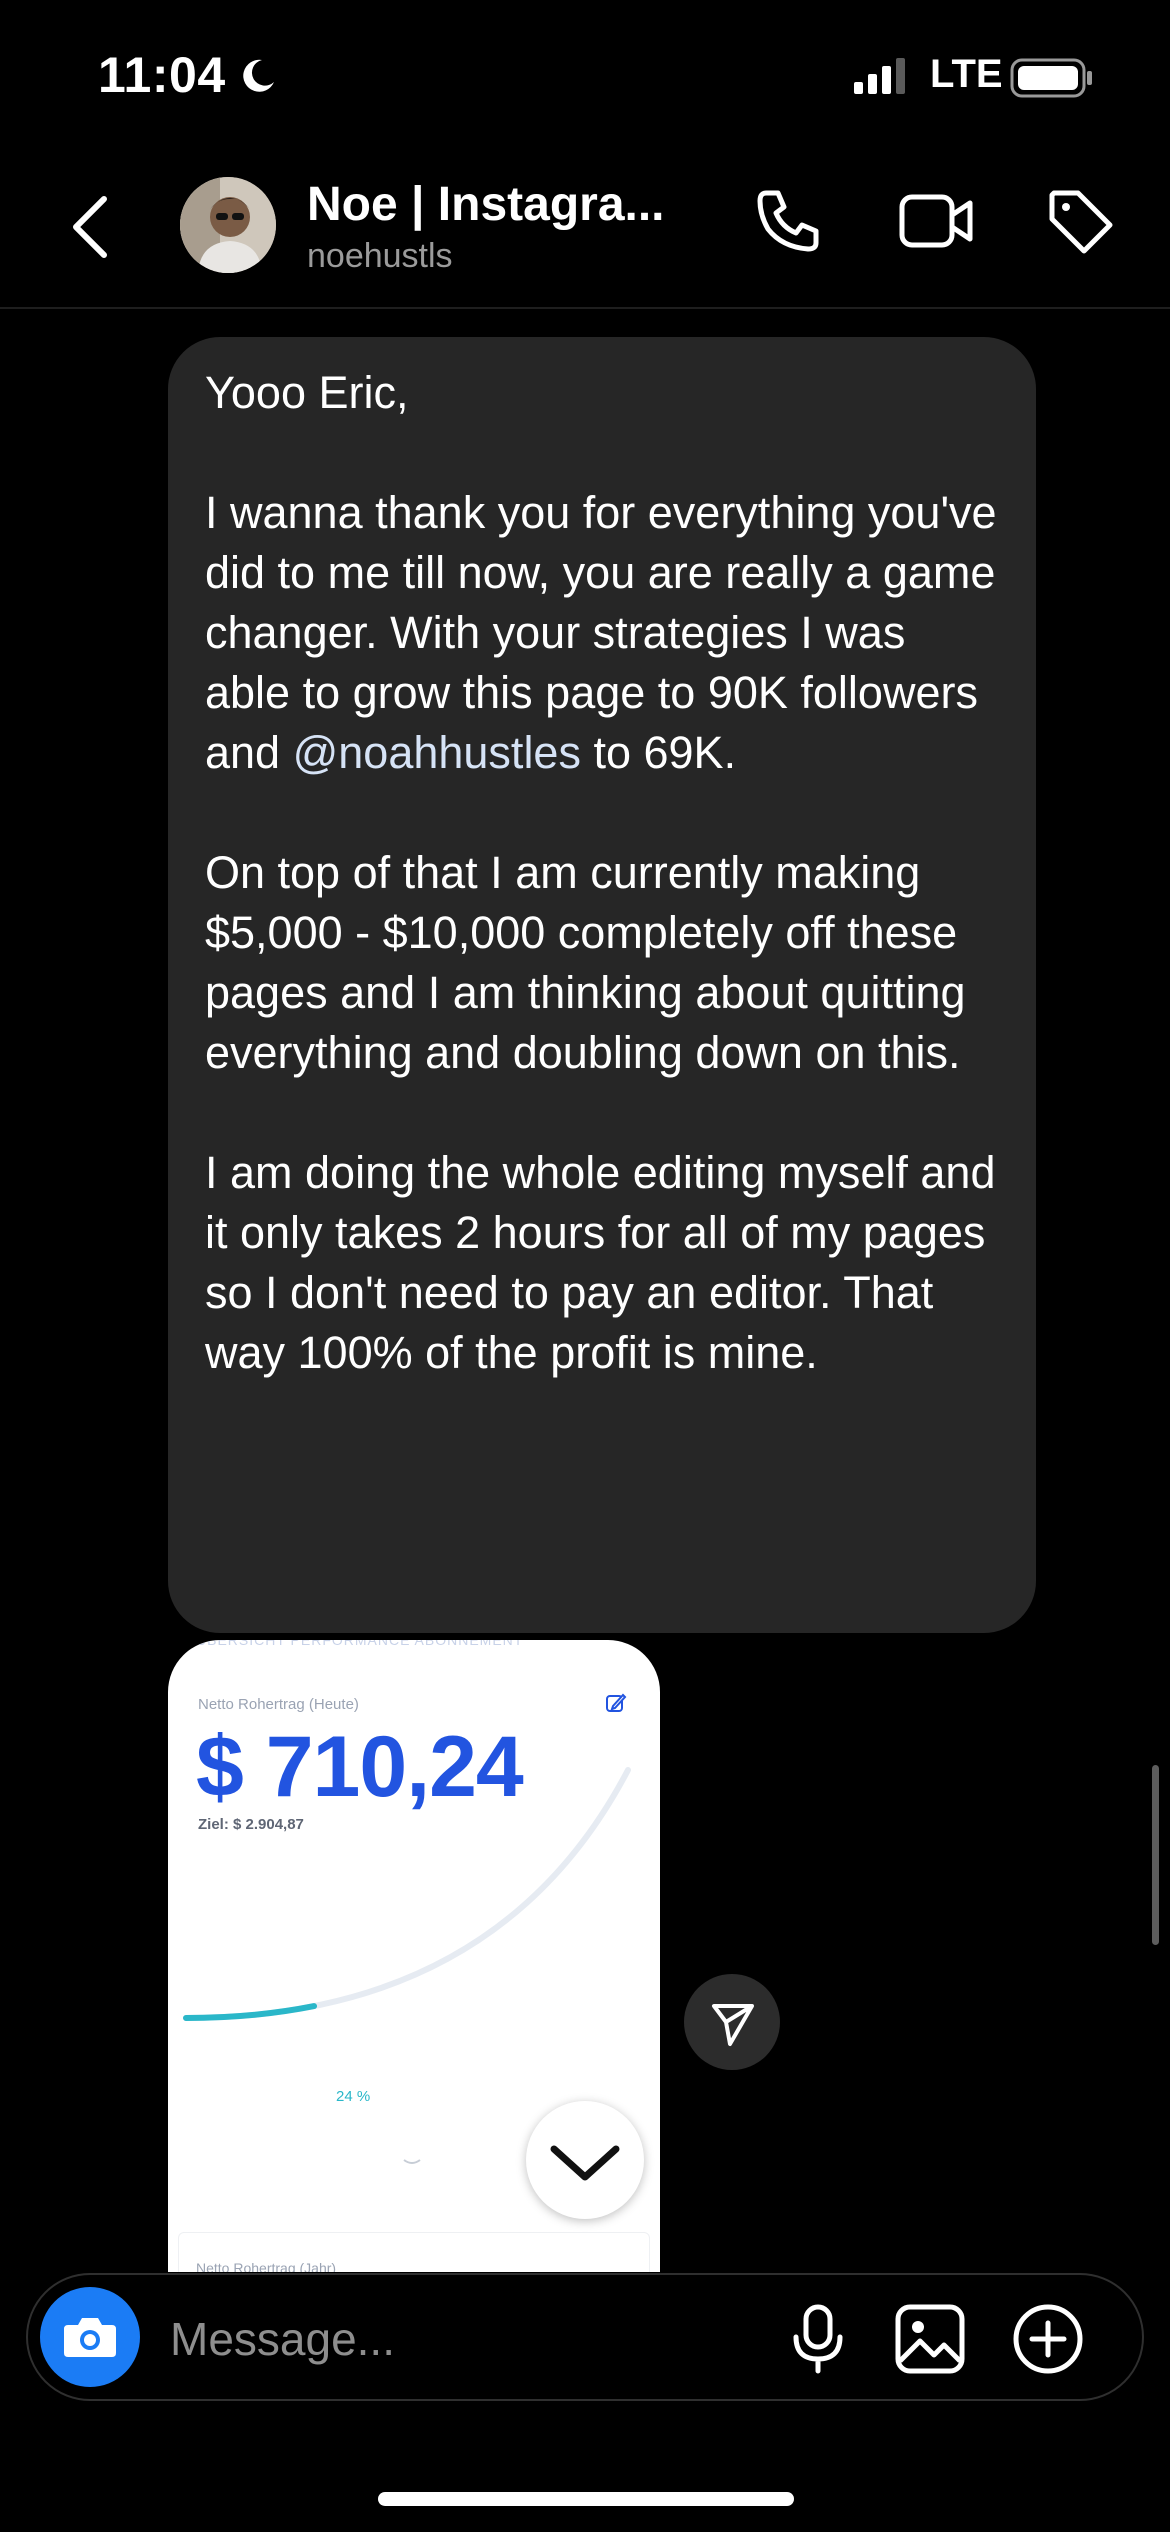 Image resolution: width=1170 pixels, height=2532 pixels. Describe the element at coordinates (1052, 80) in the screenshot. I see `battery-icon` at that location.